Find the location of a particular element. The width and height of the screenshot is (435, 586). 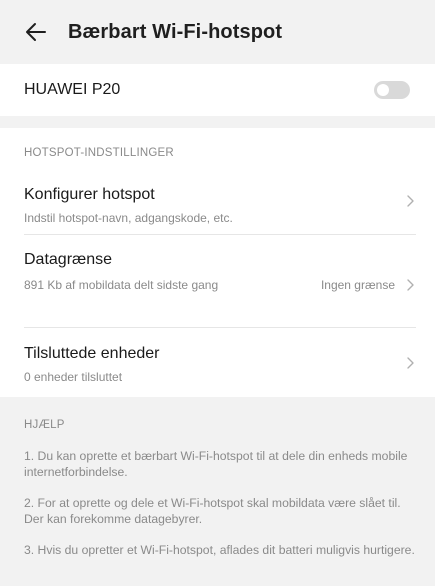

data-limit-title: Datagrænse is located at coordinates (68, 259).